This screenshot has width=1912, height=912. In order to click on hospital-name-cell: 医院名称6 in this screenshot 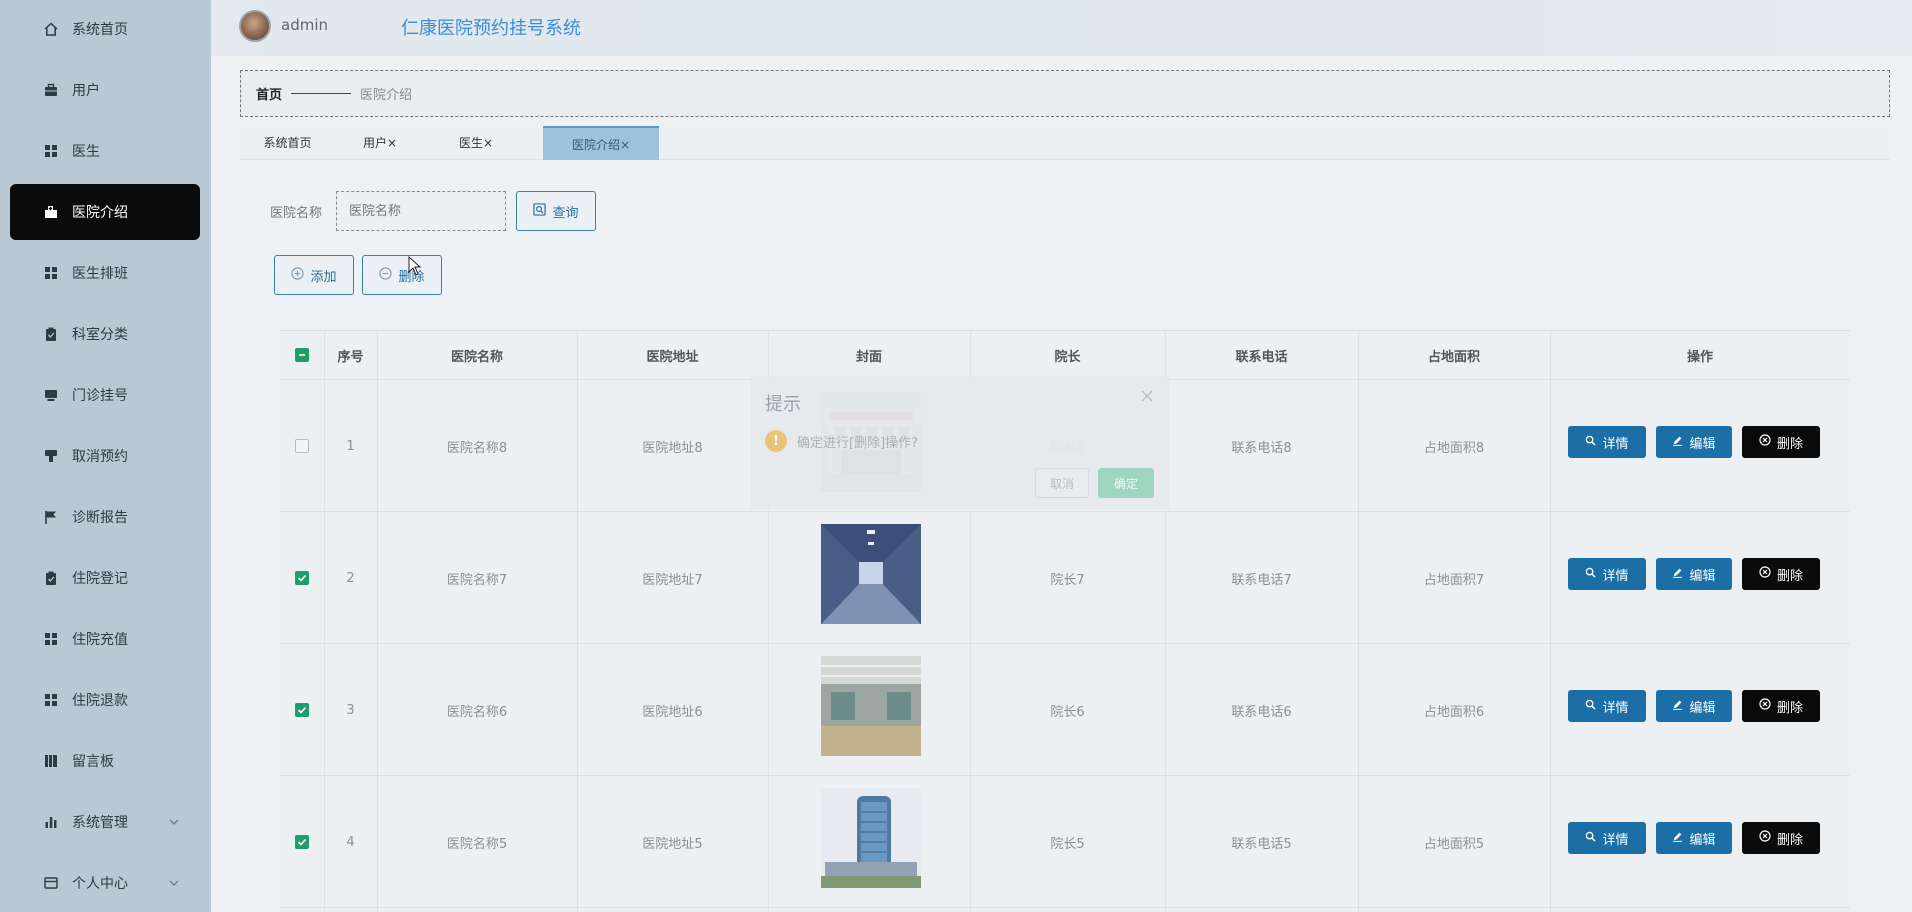, I will do `click(477, 712)`.